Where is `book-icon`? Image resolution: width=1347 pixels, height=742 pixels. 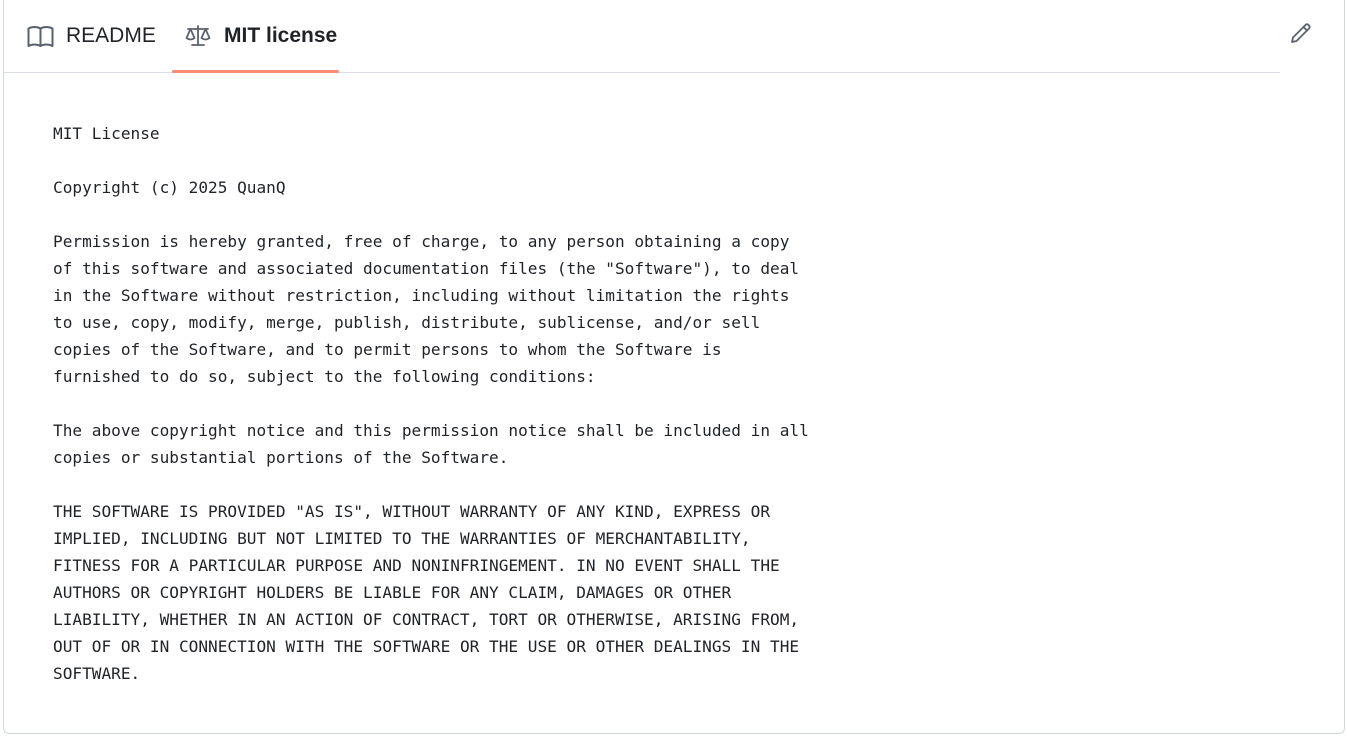 book-icon is located at coordinates (40, 36).